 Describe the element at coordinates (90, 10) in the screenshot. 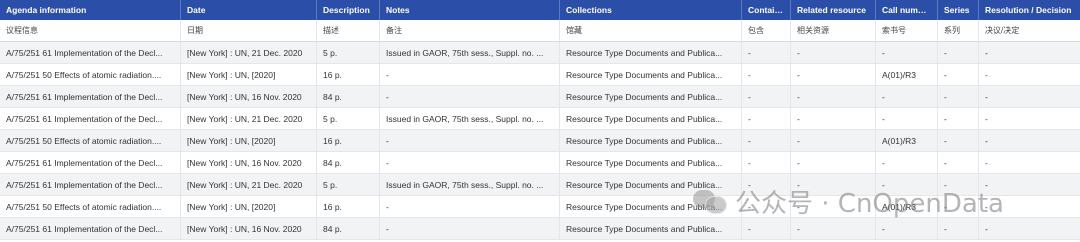

I see `column-header-agenda-information: Agenda information` at that location.